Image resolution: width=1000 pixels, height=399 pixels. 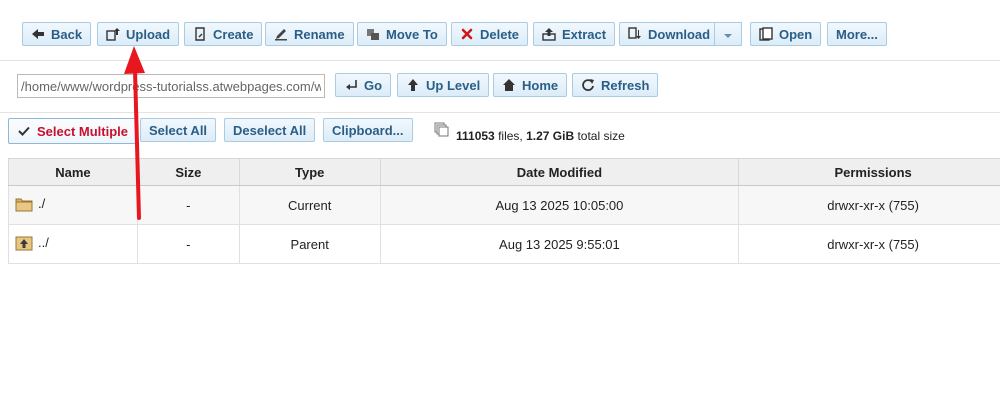 I want to click on go-label: Go, so click(x=373, y=85).